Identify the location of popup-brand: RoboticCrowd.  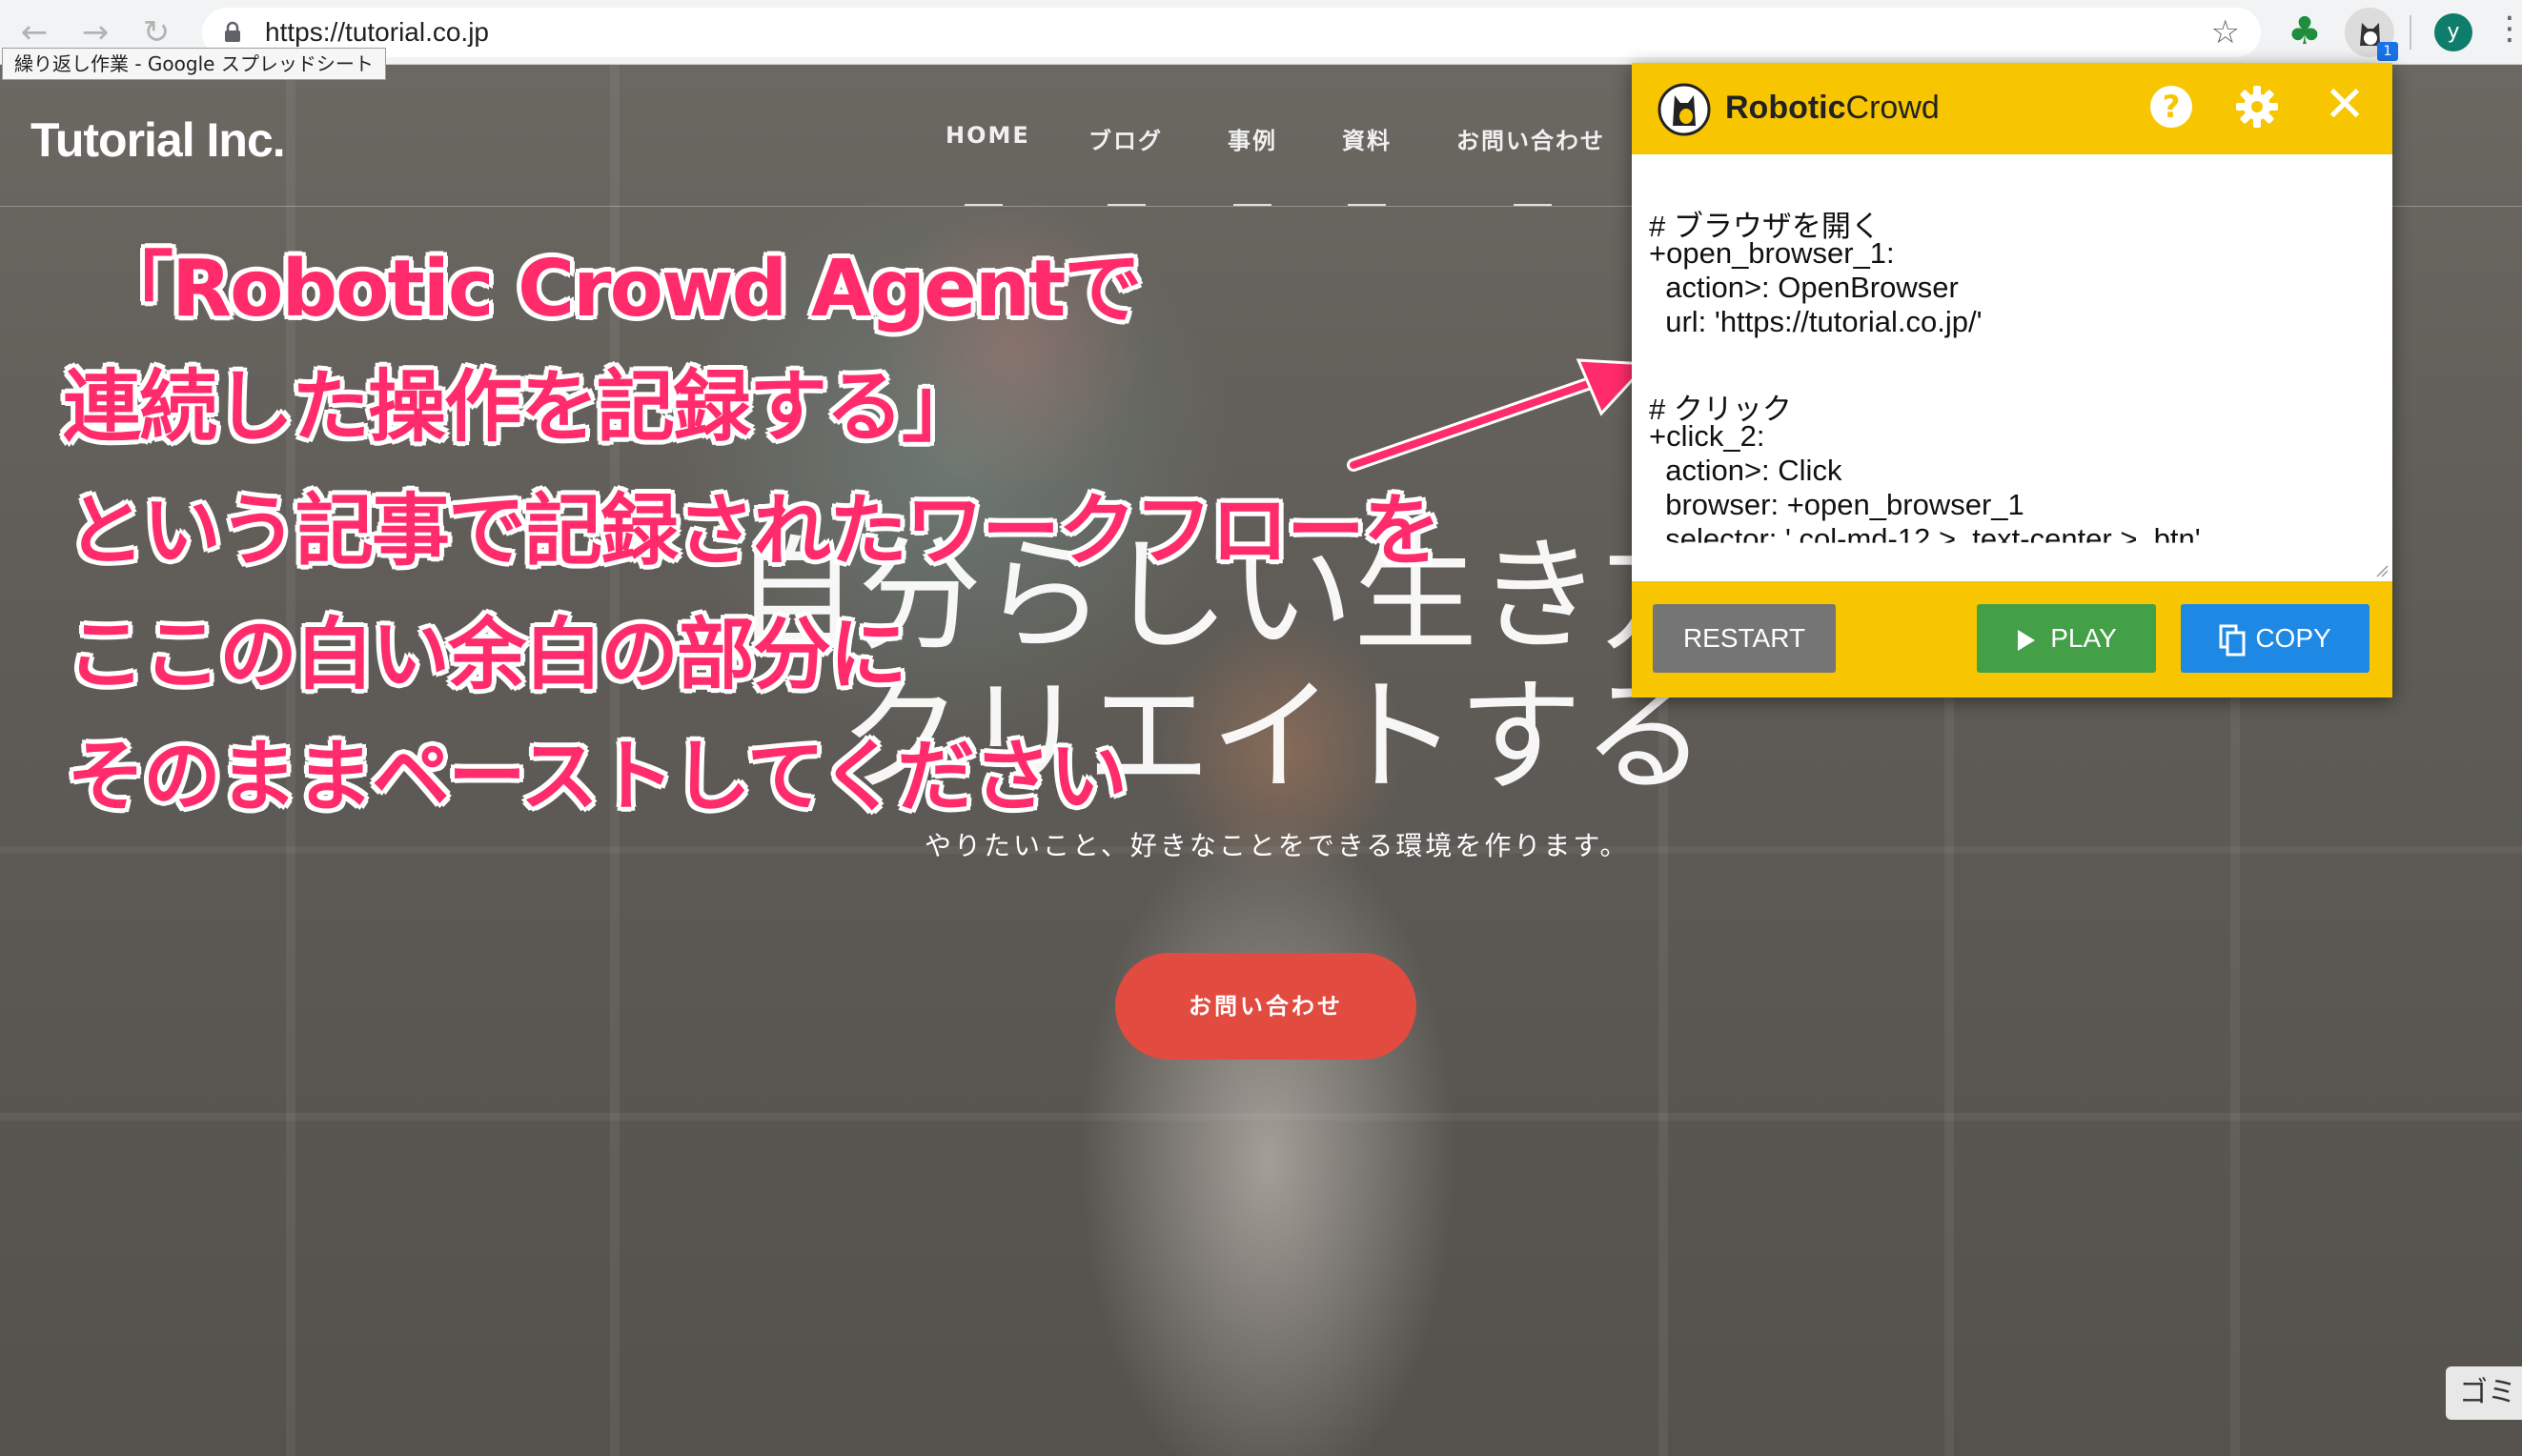
(1833, 109).